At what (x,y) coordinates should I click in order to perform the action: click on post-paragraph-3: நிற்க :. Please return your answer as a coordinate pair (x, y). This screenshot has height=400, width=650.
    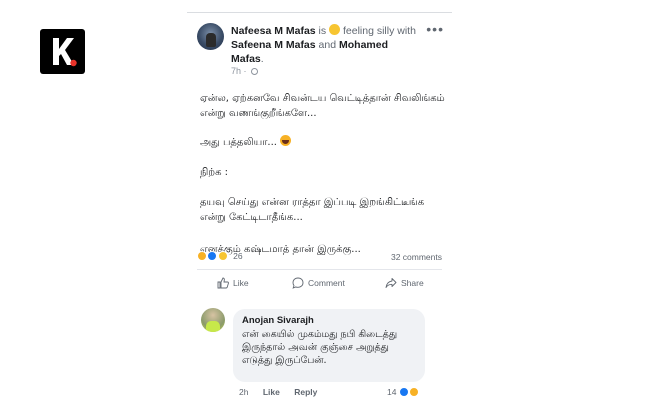
    Looking at the image, I should click on (214, 172).